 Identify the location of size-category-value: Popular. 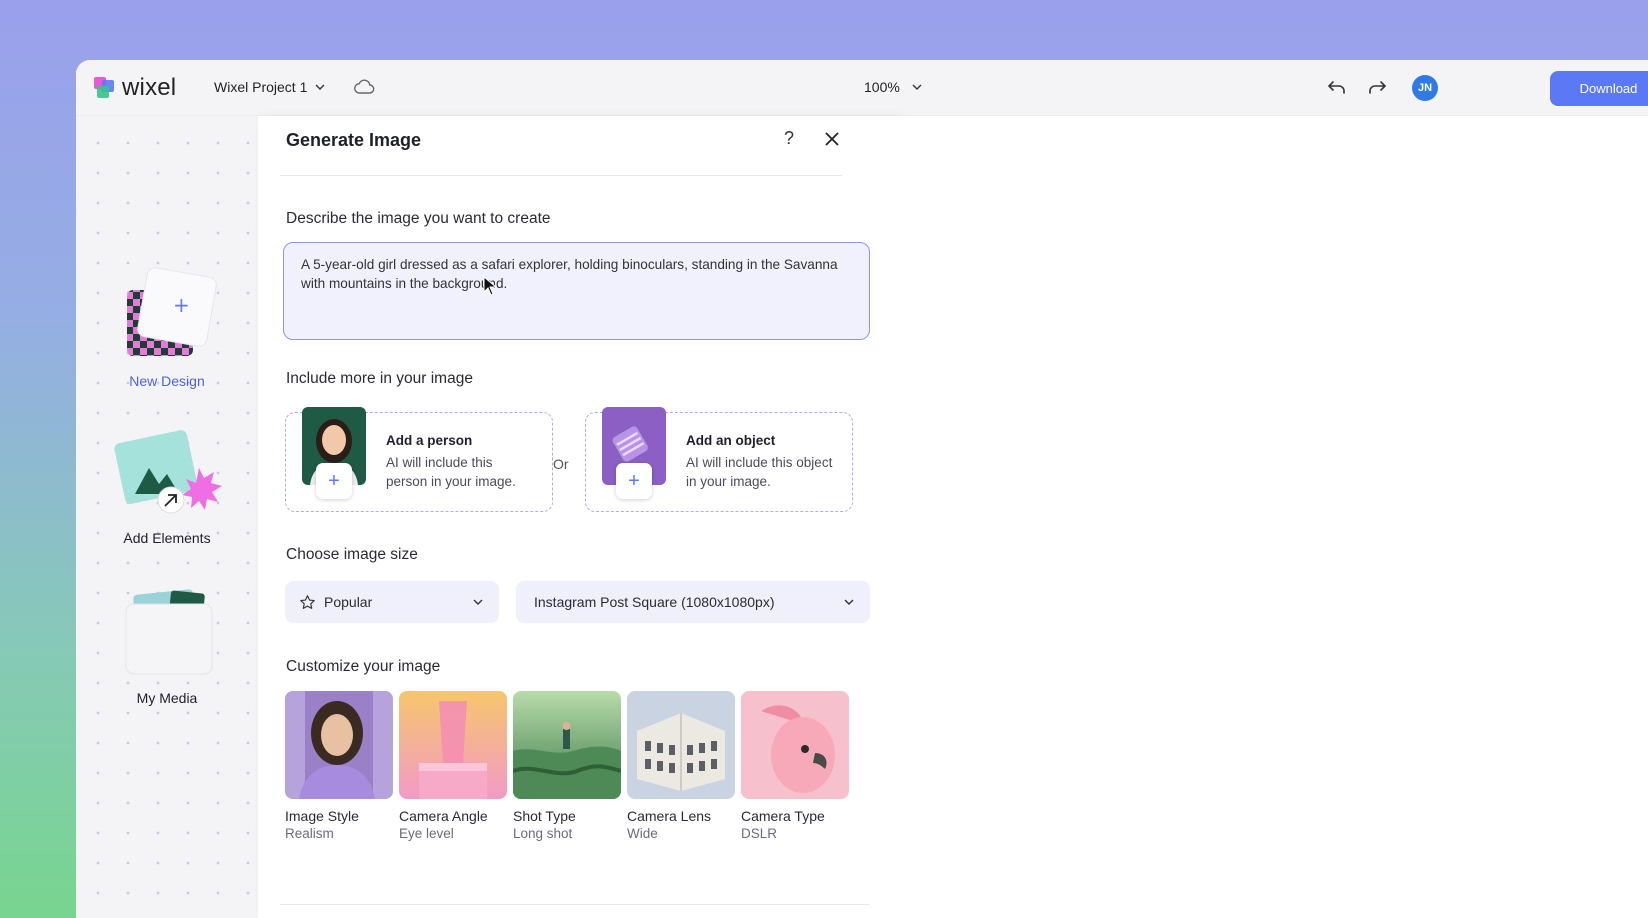
(348, 602).